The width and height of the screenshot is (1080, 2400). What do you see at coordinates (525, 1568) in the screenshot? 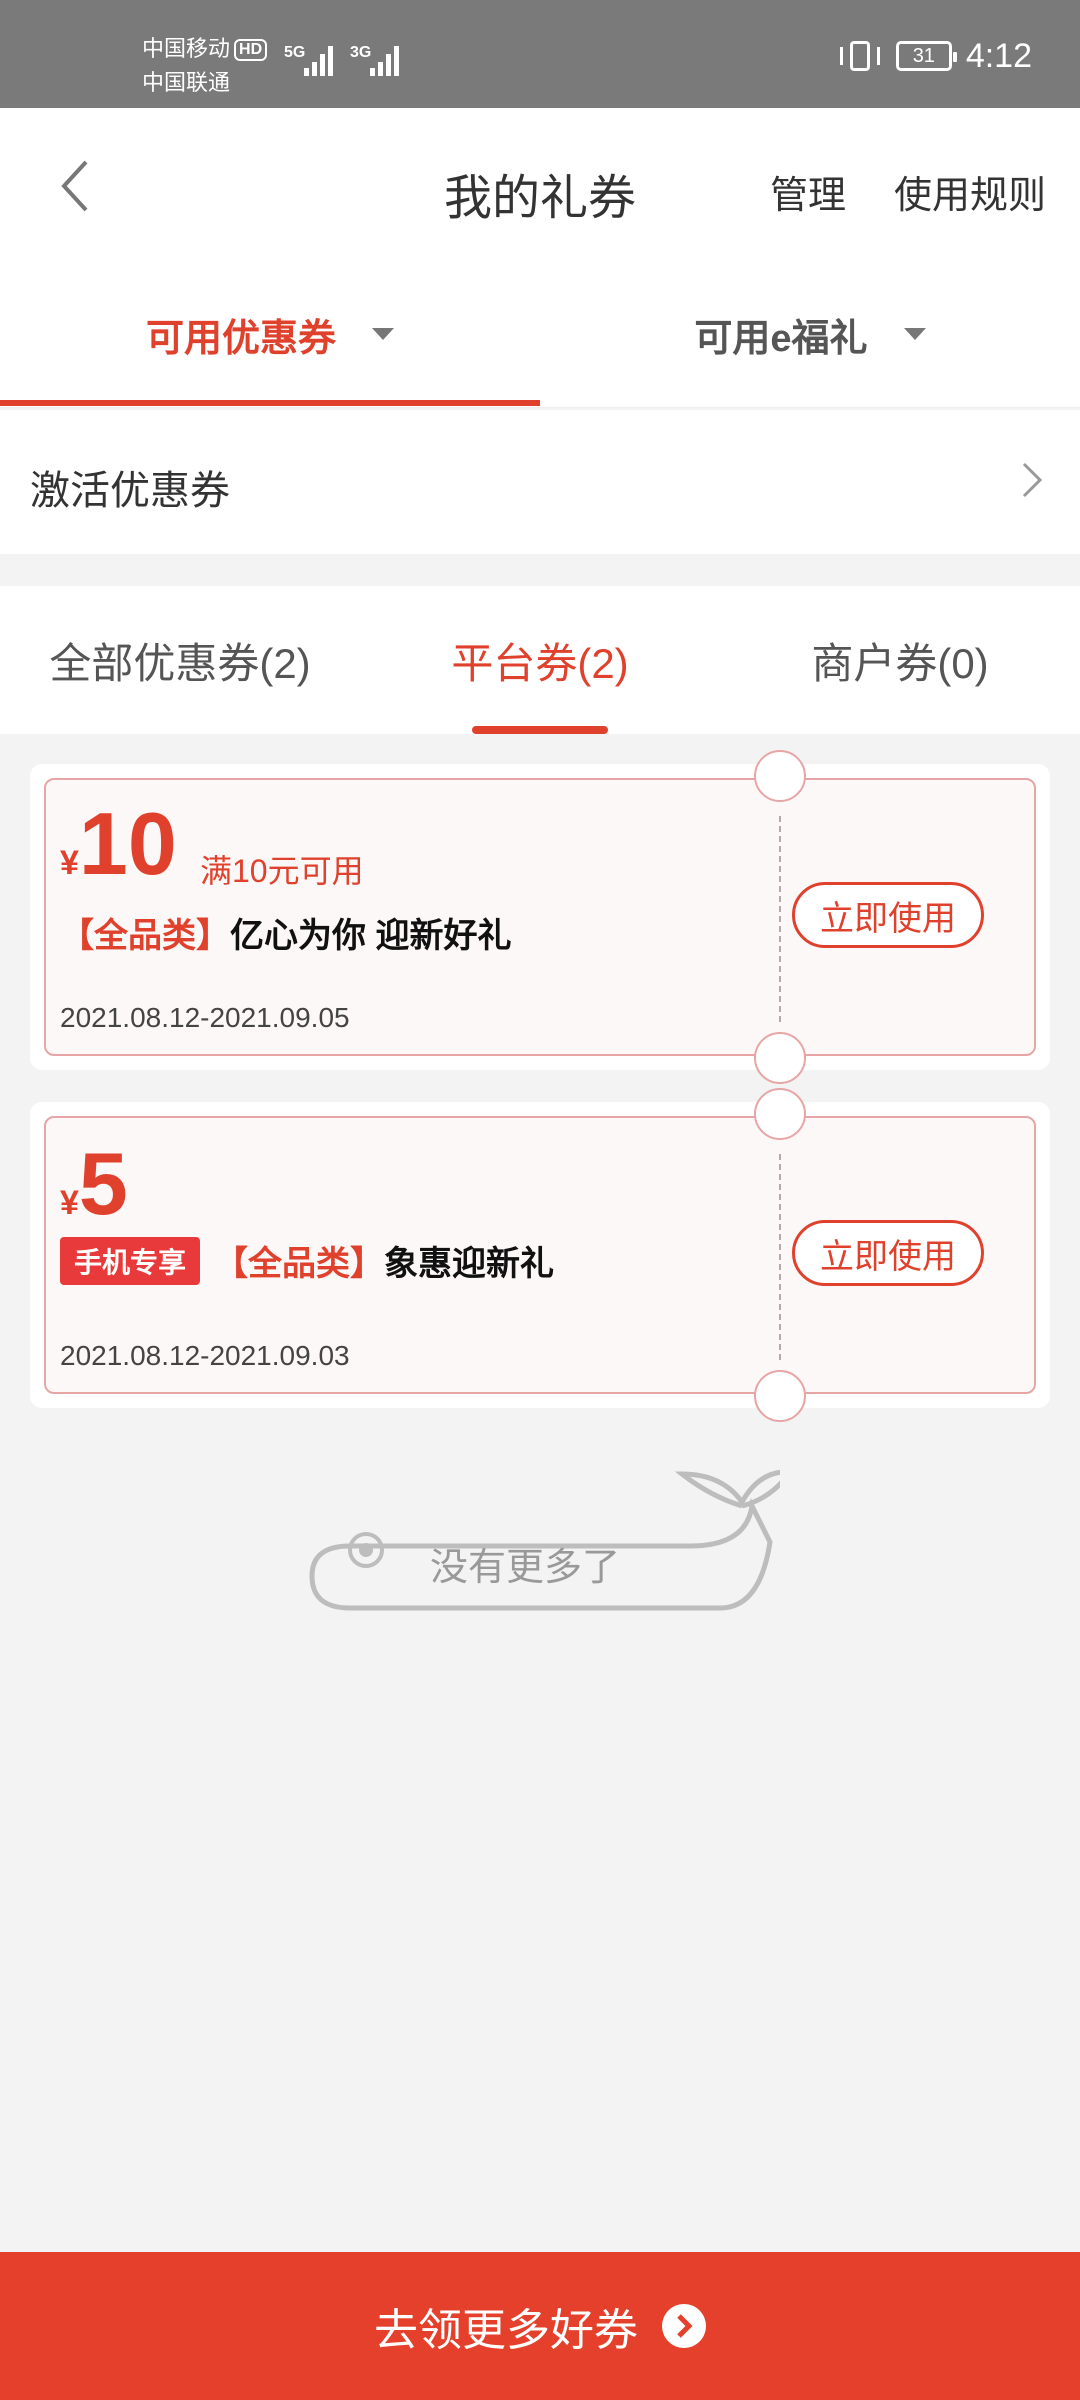
I see `no-more-text: 没有更多了` at bounding box center [525, 1568].